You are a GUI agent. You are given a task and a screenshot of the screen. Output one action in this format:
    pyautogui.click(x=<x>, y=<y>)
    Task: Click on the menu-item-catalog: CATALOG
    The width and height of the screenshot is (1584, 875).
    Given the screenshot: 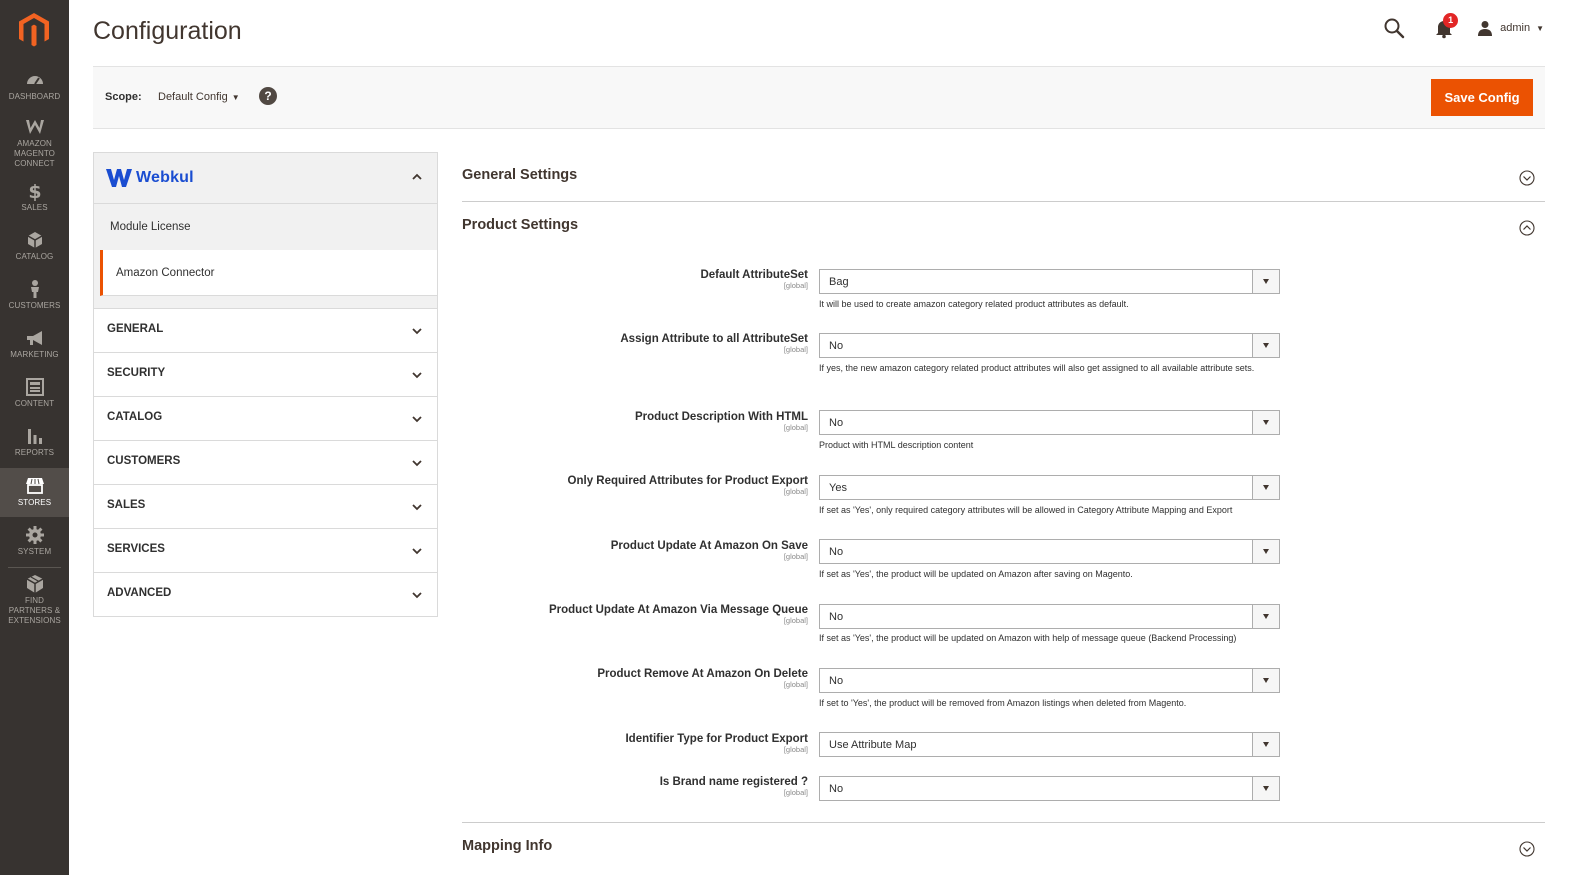 What is the action you would take?
    pyautogui.click(x=34, y=246)
    